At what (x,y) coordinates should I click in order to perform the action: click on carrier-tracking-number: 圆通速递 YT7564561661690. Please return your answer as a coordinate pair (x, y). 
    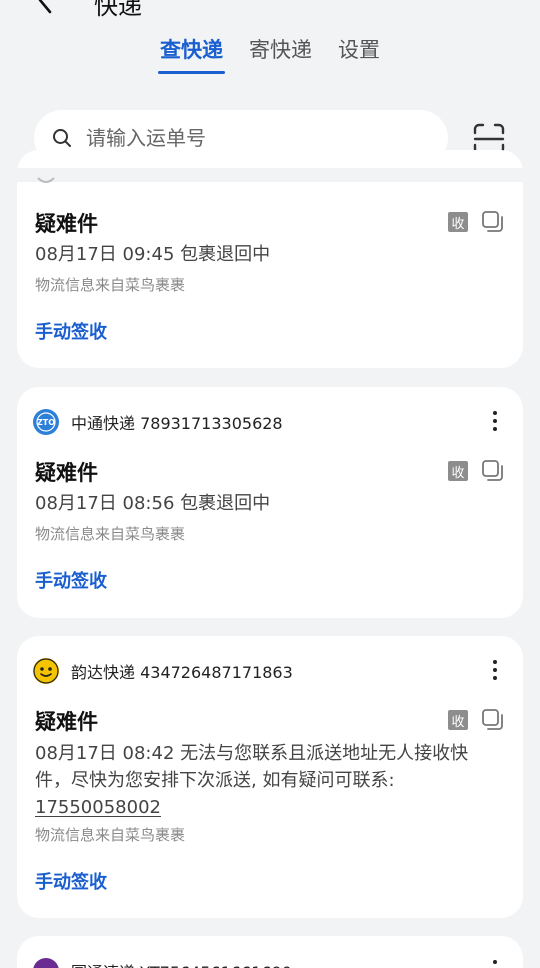
    Looking at the image, I should click on (181, 963).